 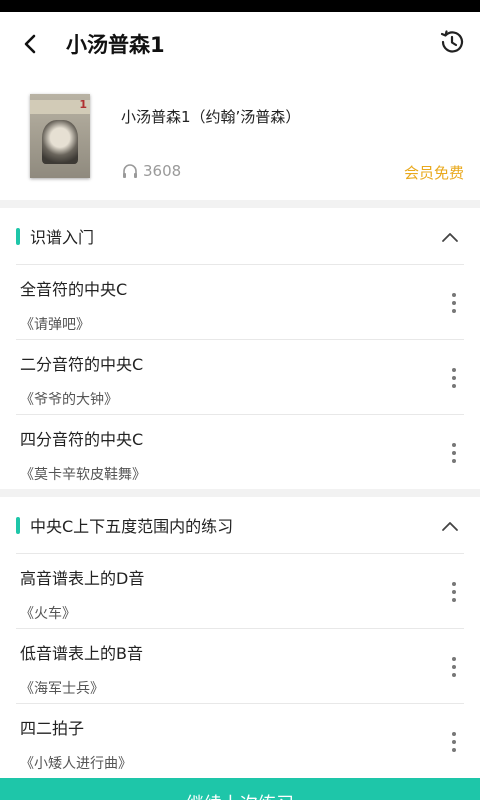 I want to click on lesson-piece: 《爷爷的大钟》, so click(x=69, y=400).